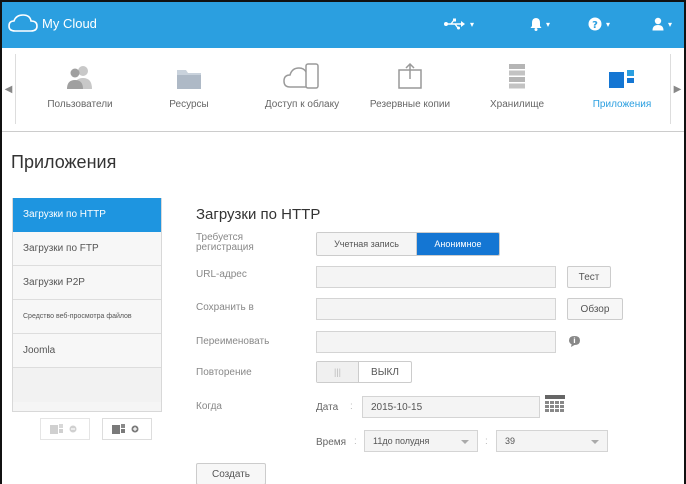  I want to click on repeat-toggle-value: ВЫКЛ, so click(385, 372).